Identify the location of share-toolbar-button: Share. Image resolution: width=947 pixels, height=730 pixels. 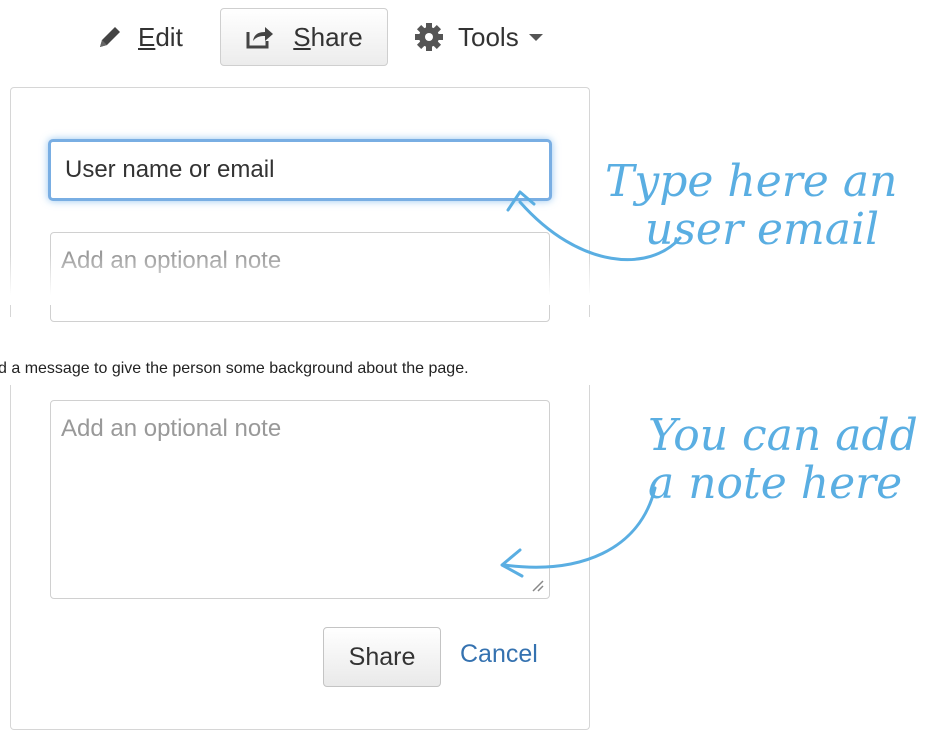
(304, 37).